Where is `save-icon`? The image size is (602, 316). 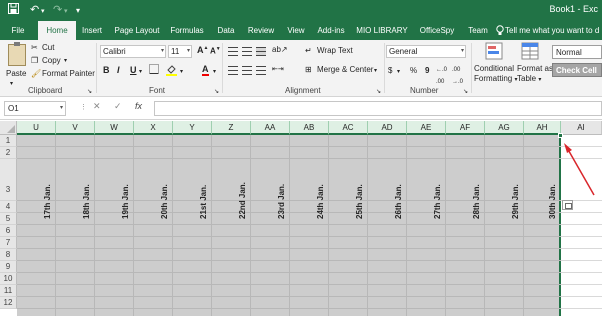
save-icon is located at coordinates (13, 10).